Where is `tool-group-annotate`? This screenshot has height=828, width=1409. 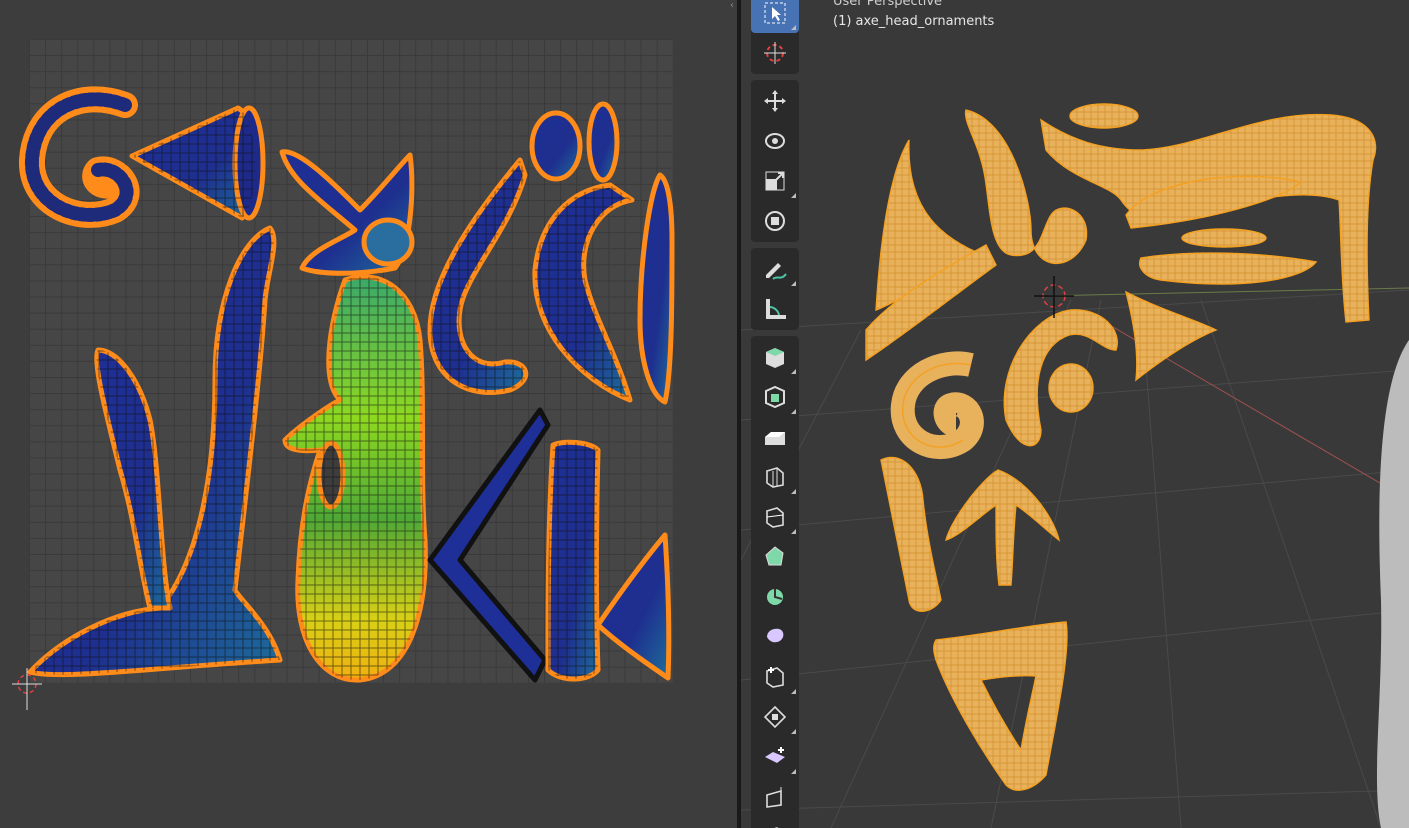 tool-group-annotate is located at coordinates (775, 289).